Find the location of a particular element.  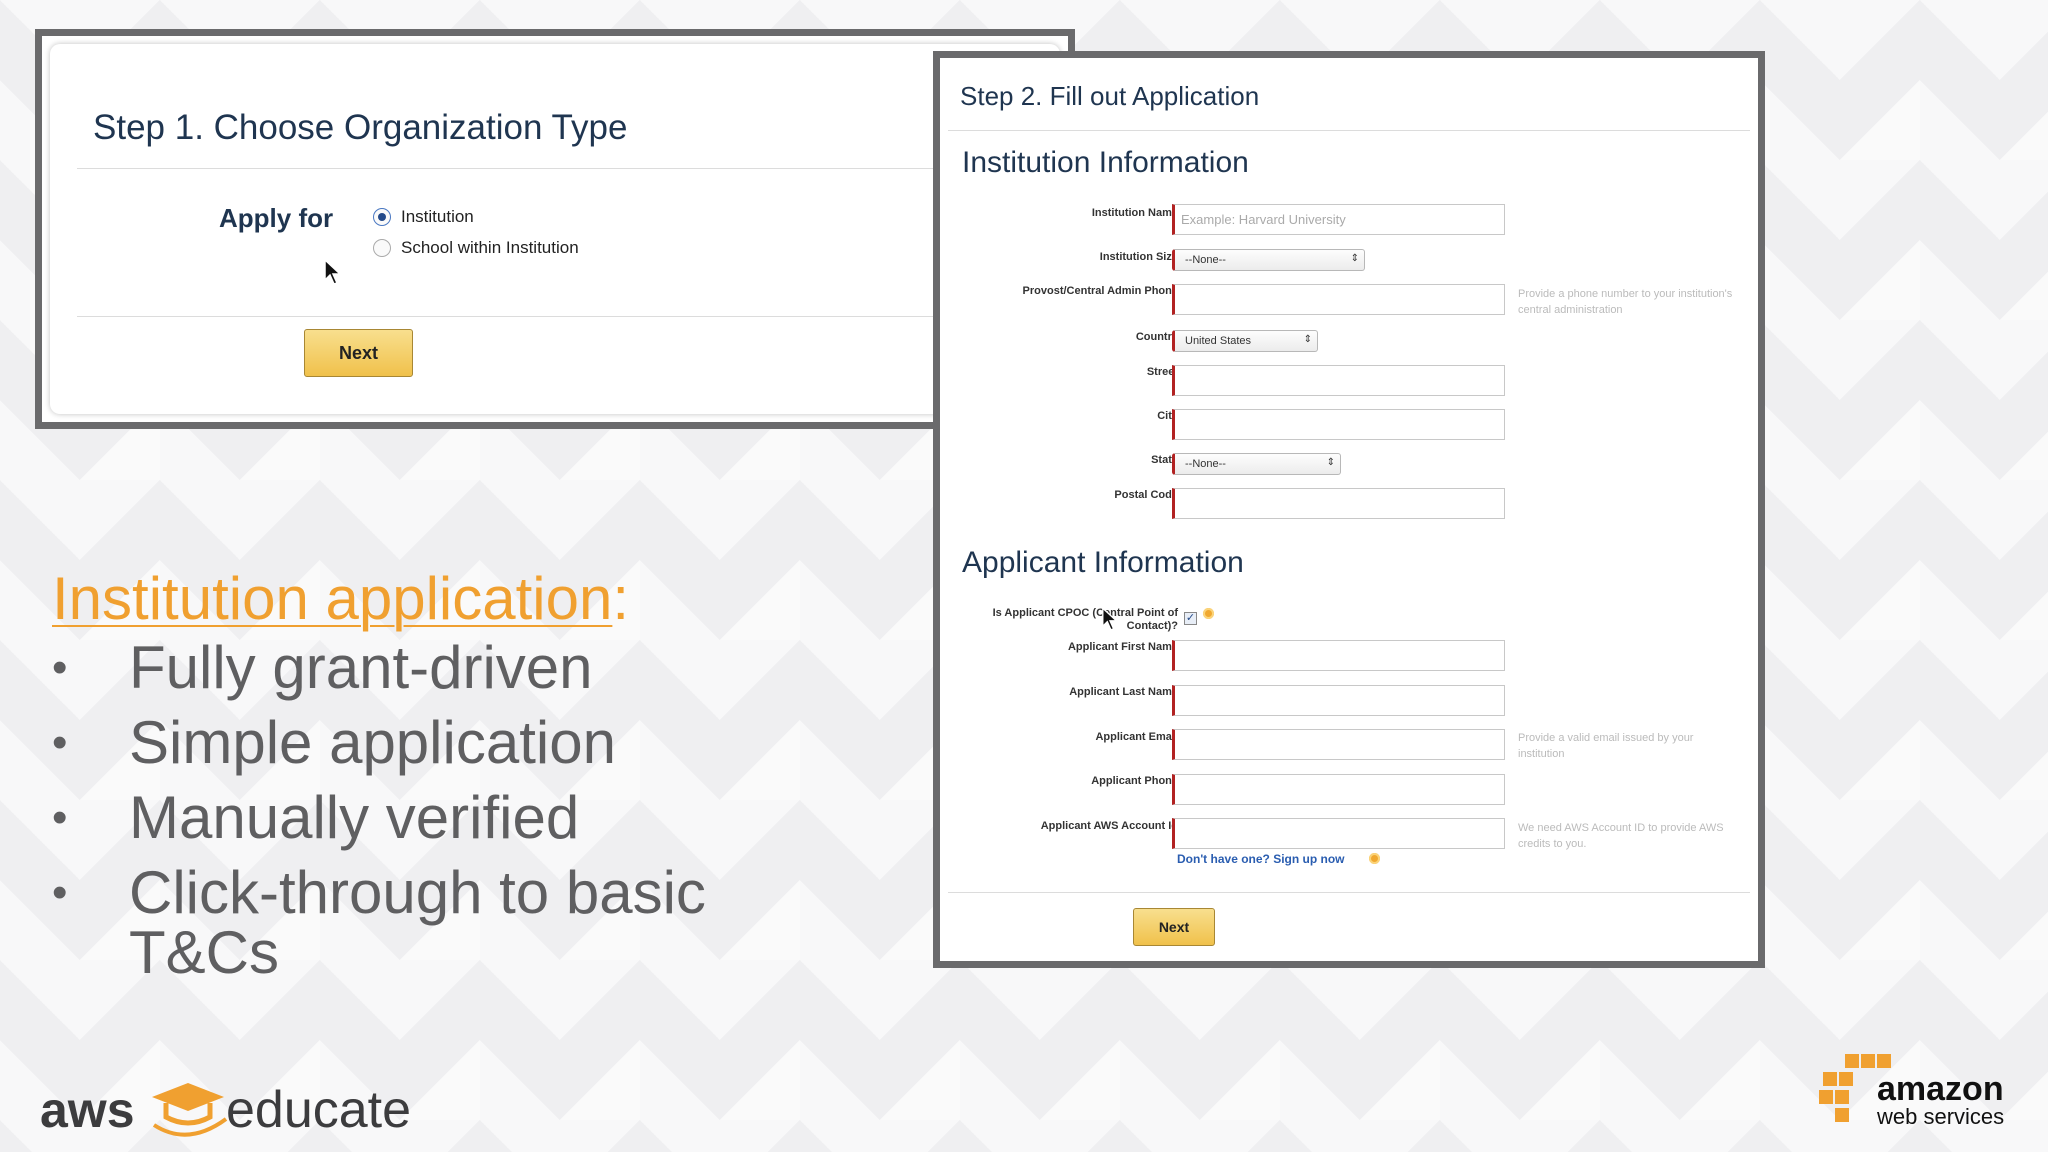

last-name-label: Applicant Last Name is located at coordinates (1123, 692).